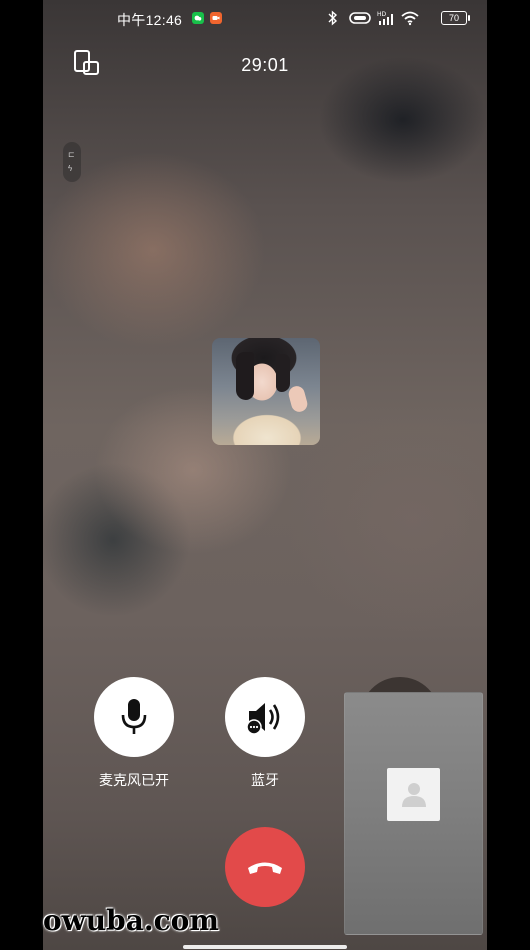  What do you see at coordinates (265, 780) in the screenshot?
I see `speaker-label: 蓝牙` at bounding box center [265, 780].